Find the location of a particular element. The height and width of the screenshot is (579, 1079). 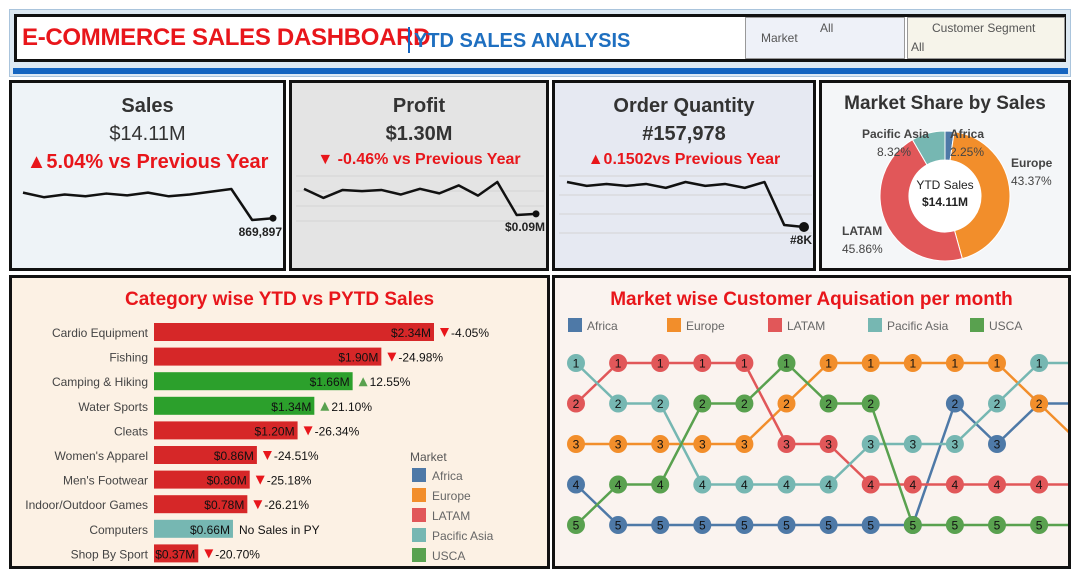

customer-segment-filter: Customer Segment All is located at coordinates (986, 38).